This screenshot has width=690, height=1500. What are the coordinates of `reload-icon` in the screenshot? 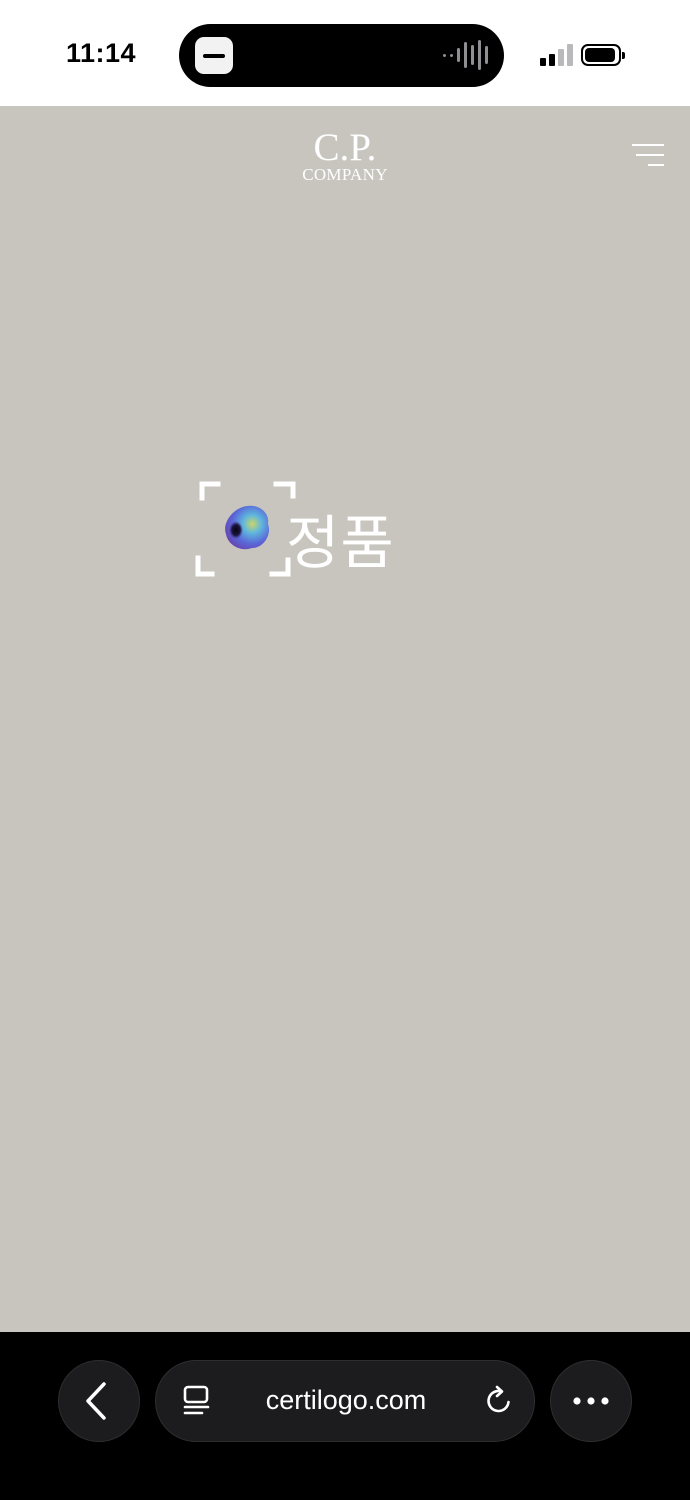 It's located at (499, 1401).